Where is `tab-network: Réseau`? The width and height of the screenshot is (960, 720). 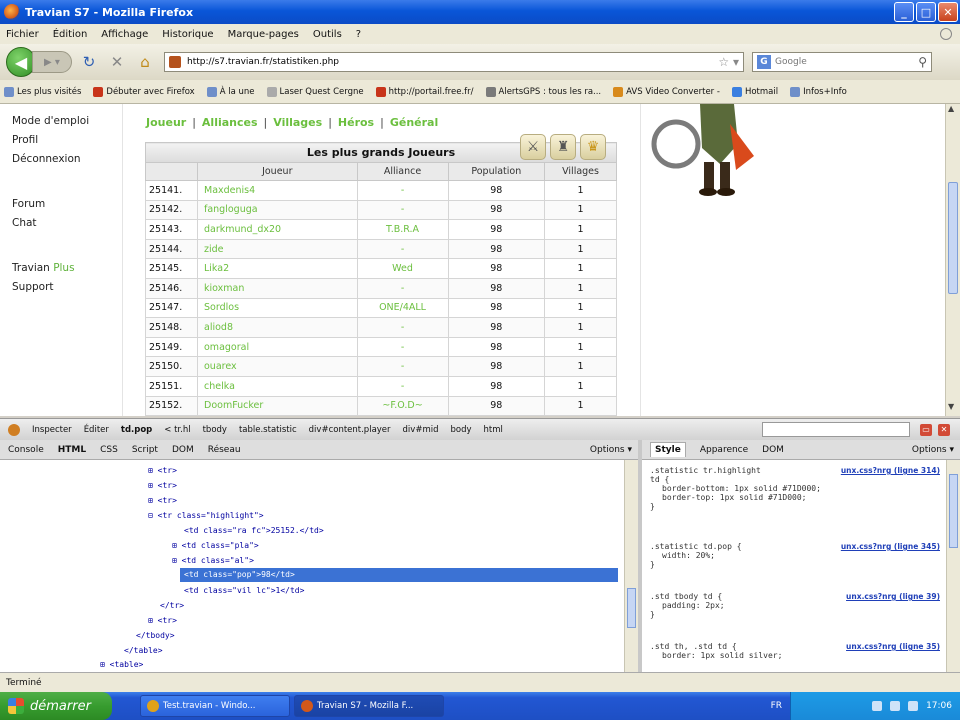 tab-network: Réseau is located at coordinates (224, 450).